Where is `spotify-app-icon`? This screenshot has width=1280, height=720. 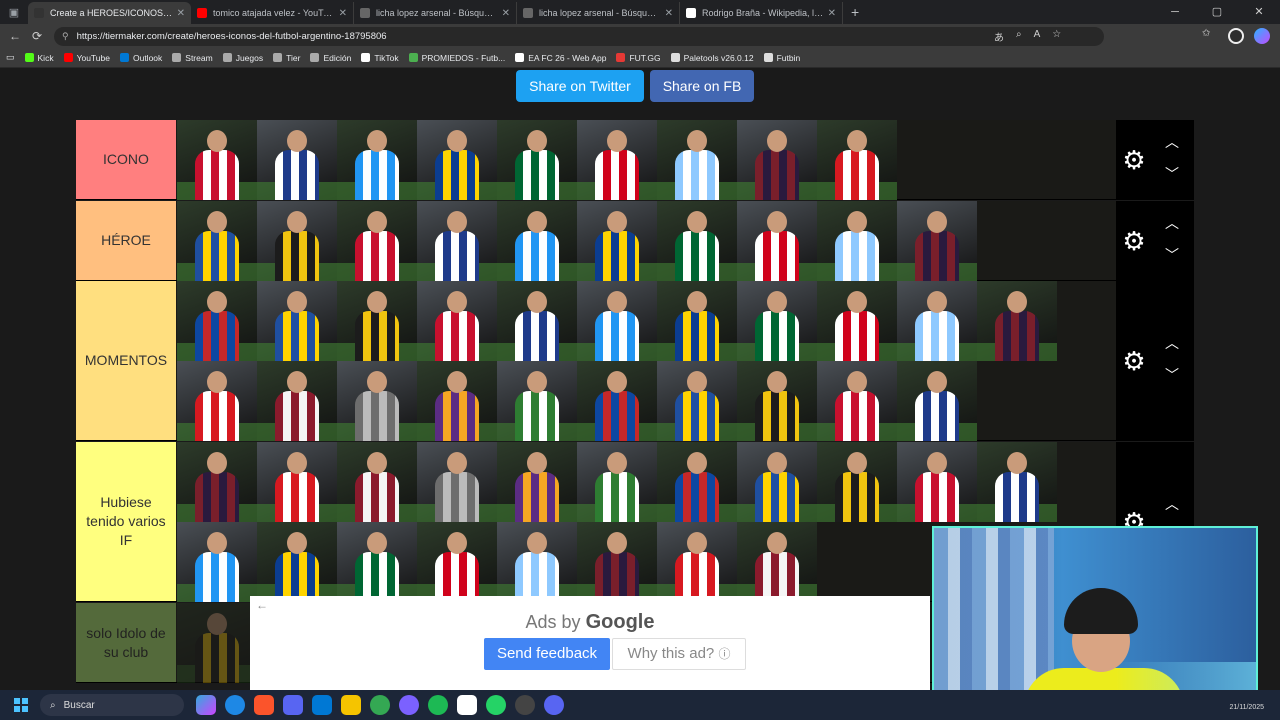 spotify-app-icon is located at coordinates (438, 705).